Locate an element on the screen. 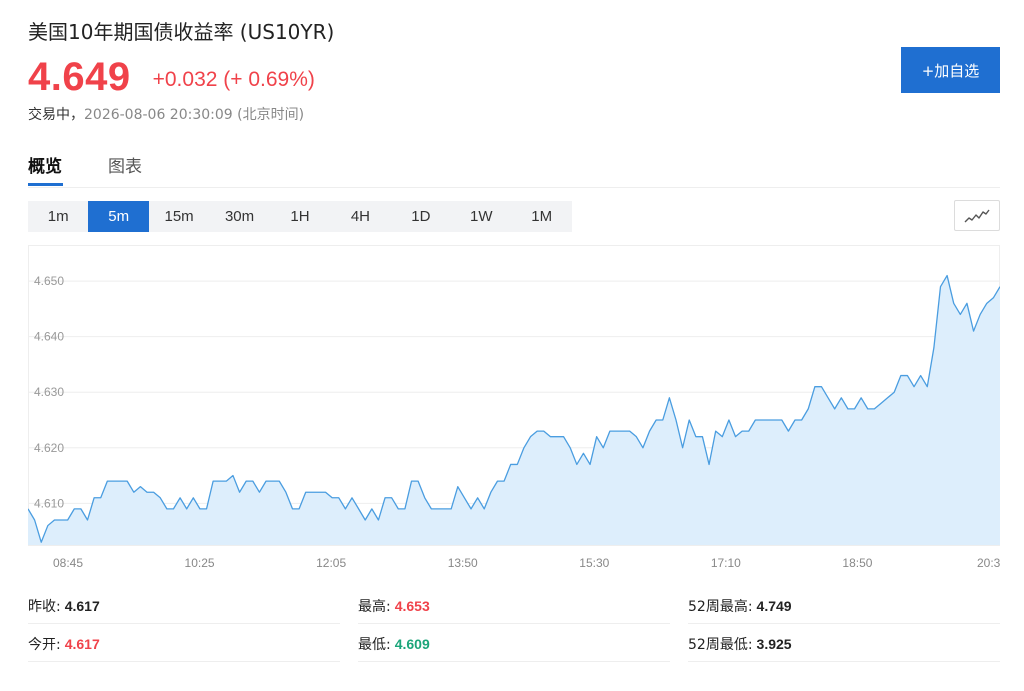  y-tick-label: 4.610 is located at coordinates (49, 503).